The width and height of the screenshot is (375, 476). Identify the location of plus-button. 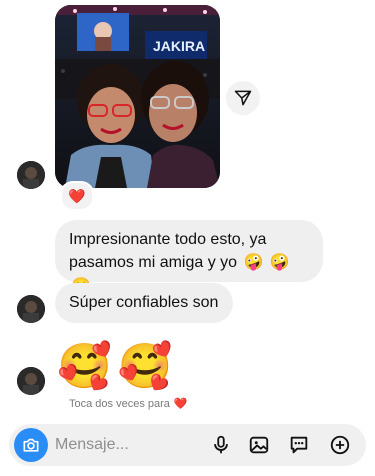
(340, 445).